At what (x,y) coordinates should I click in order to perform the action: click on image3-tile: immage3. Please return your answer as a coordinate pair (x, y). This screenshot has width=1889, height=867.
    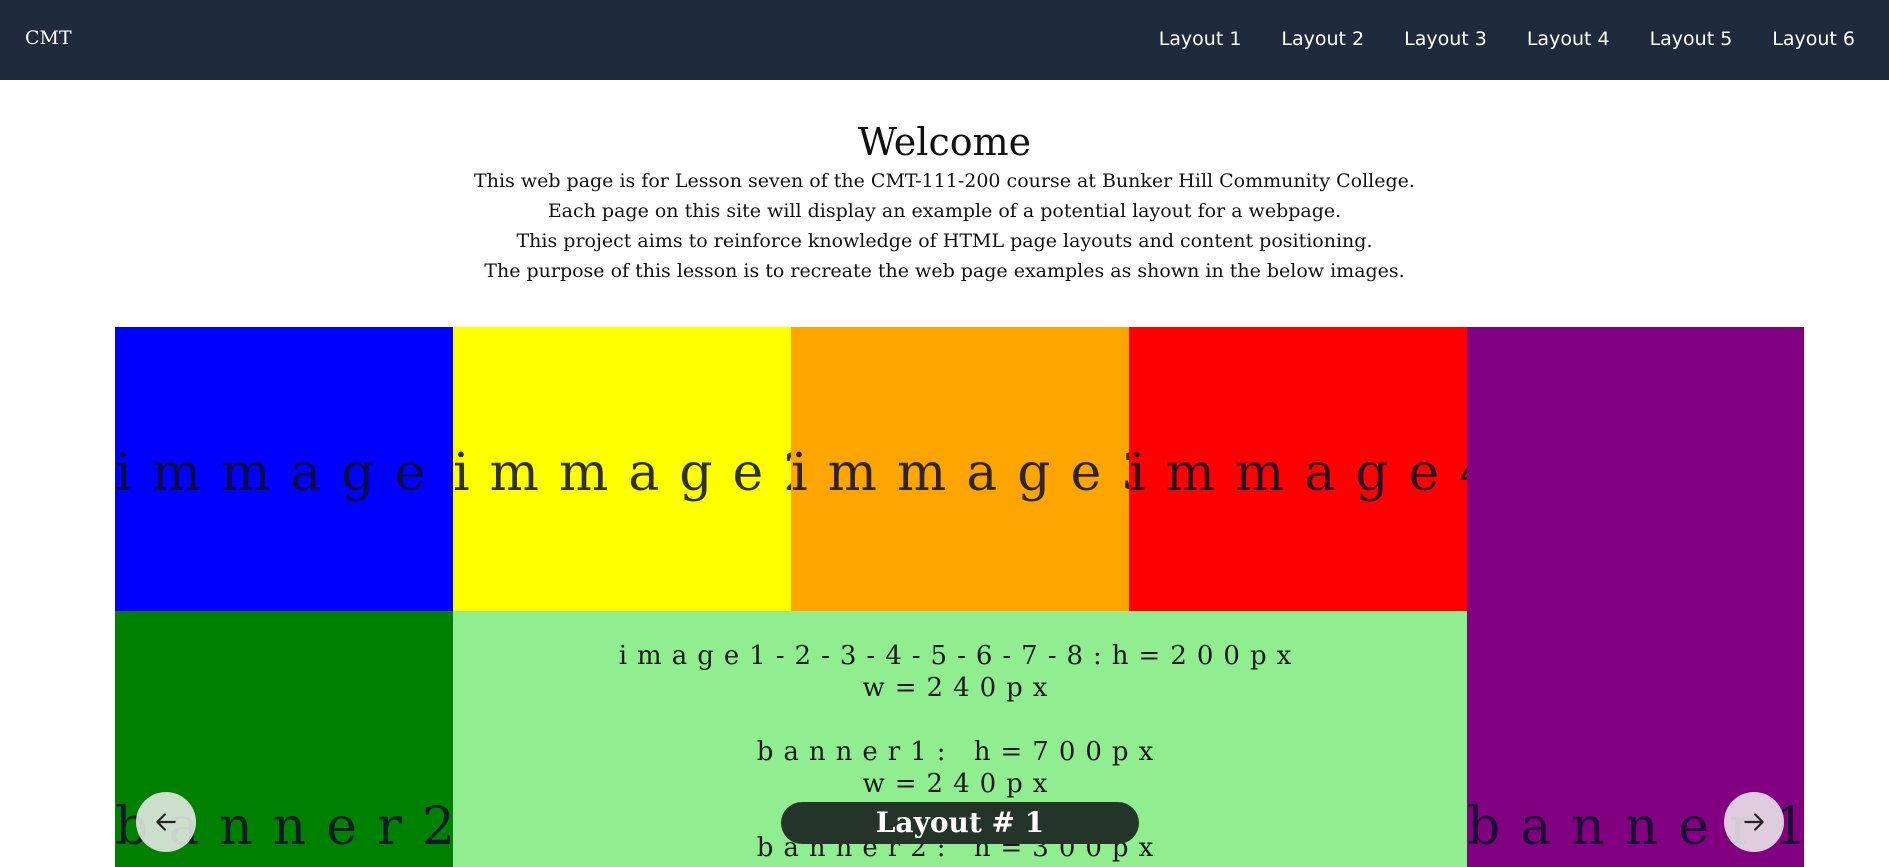
    Looking at the image, I should click on (960, 469).